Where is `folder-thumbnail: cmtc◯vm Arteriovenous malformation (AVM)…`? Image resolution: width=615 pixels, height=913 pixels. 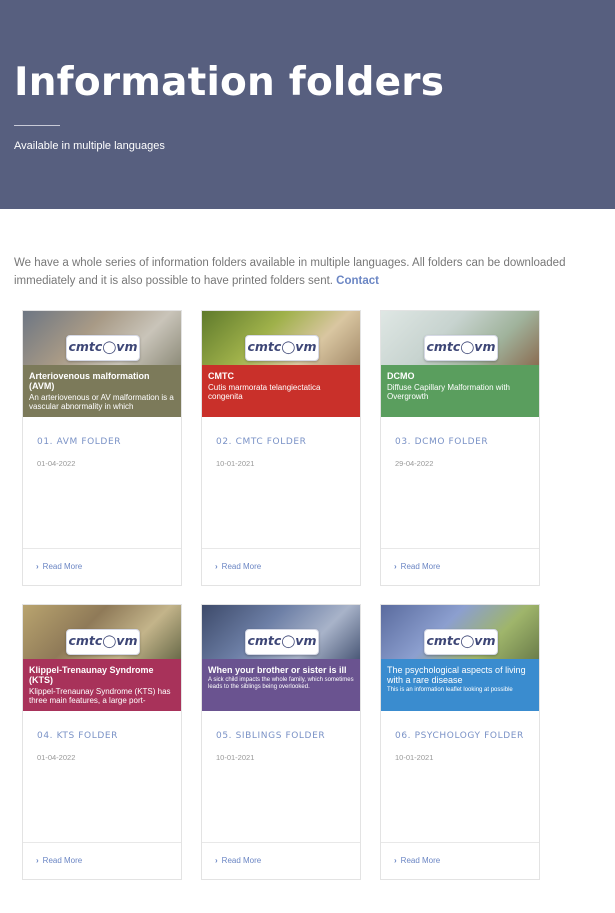
folder-thumbnail: cmtc◯vm Arteriovenous malformation (AVM)… is located at coordinates (102, 364).